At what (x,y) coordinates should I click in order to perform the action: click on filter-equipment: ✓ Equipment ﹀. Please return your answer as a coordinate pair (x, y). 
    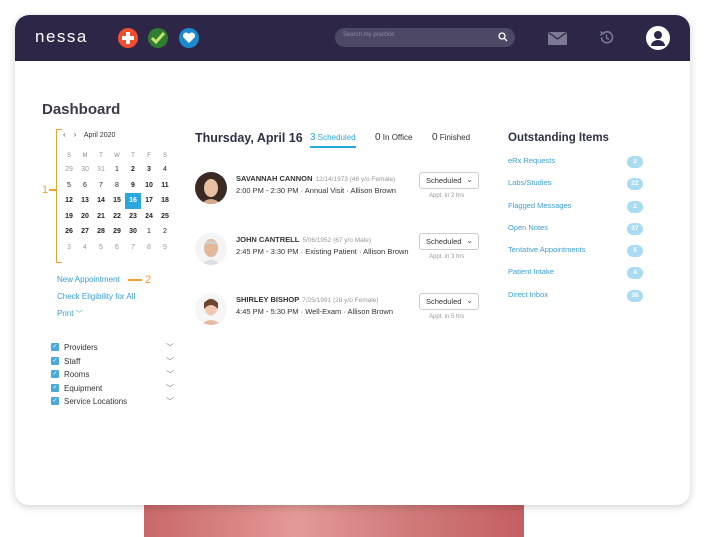
    Looking at the image, I should click on (112, 390).